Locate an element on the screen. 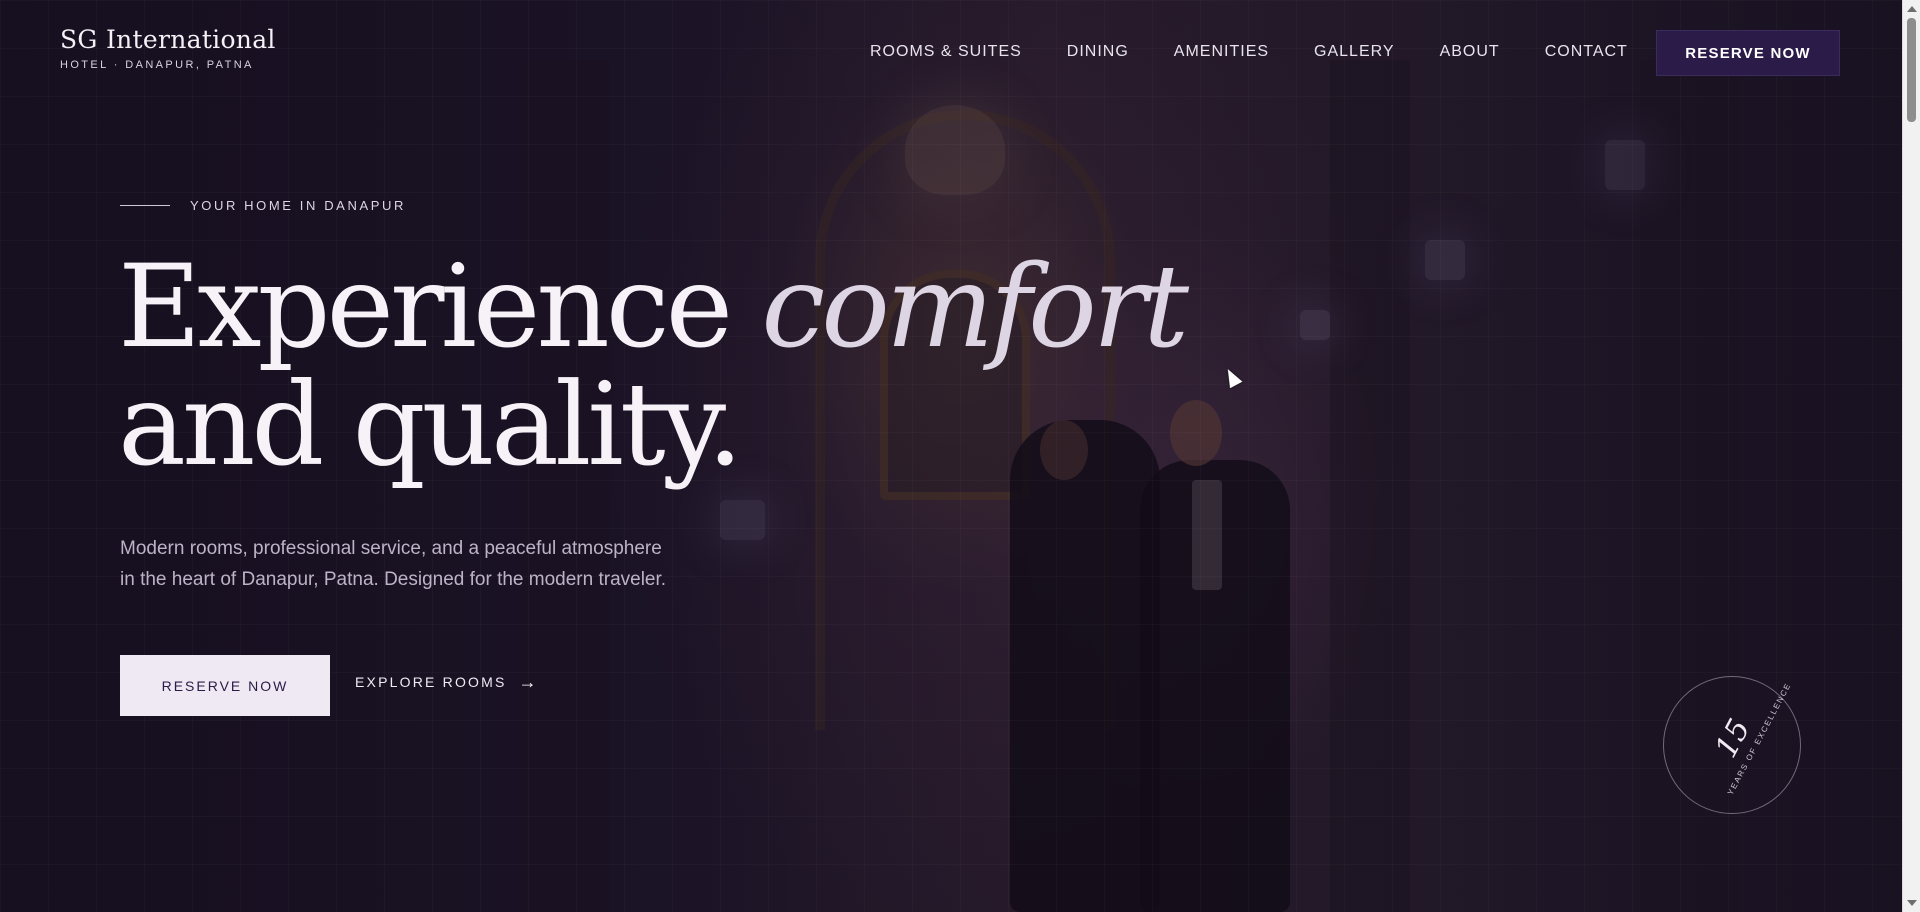 Image resolution: width=1920 pixels, height=912 pixels. man-figure is located at coordinates (1215, 686).